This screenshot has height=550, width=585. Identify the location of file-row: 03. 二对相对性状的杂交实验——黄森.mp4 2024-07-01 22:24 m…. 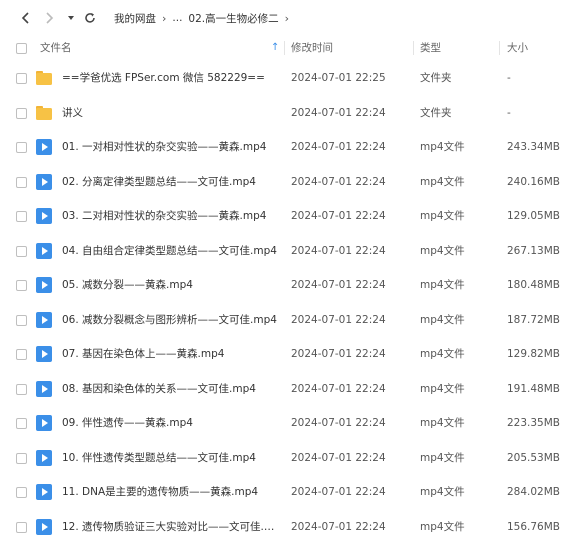
(292, 216).